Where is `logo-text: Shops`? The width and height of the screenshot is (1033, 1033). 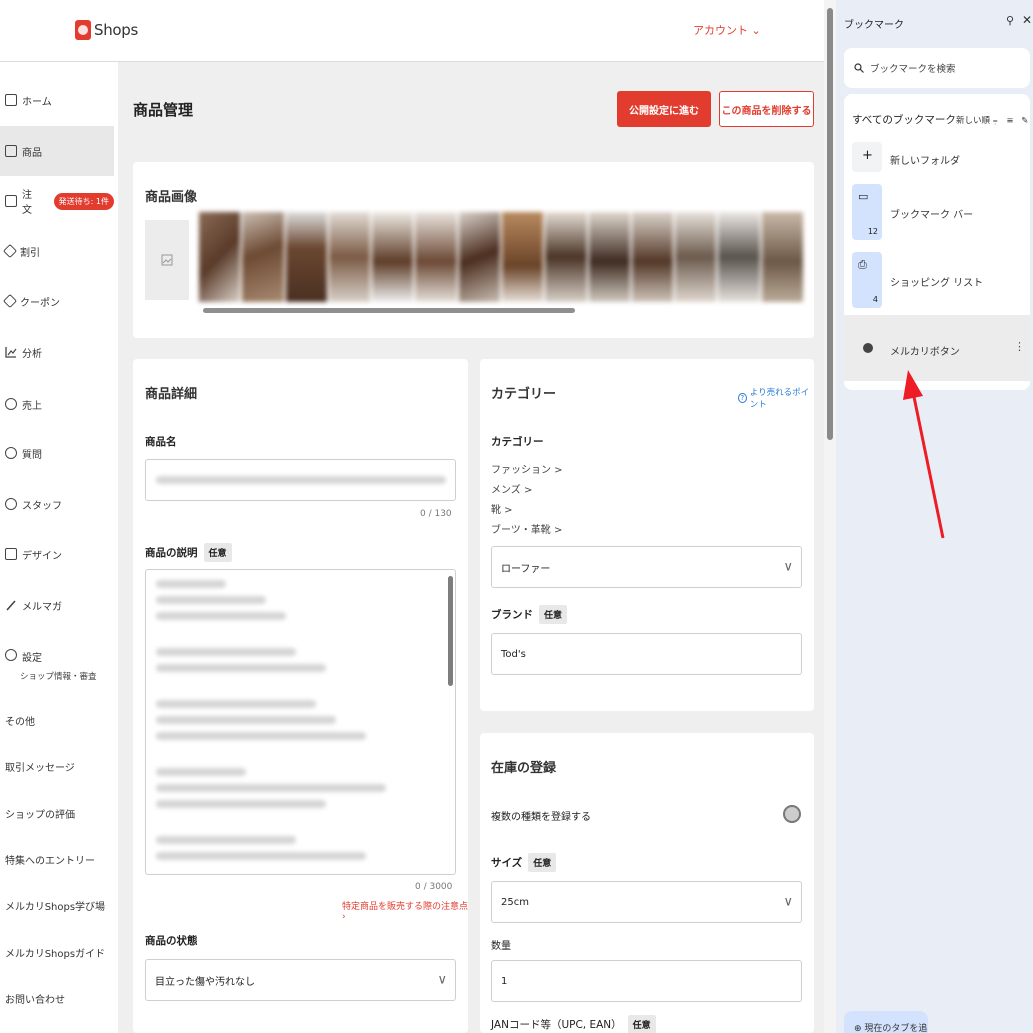 logo-text: Shops is located at coordinates (116, 30).